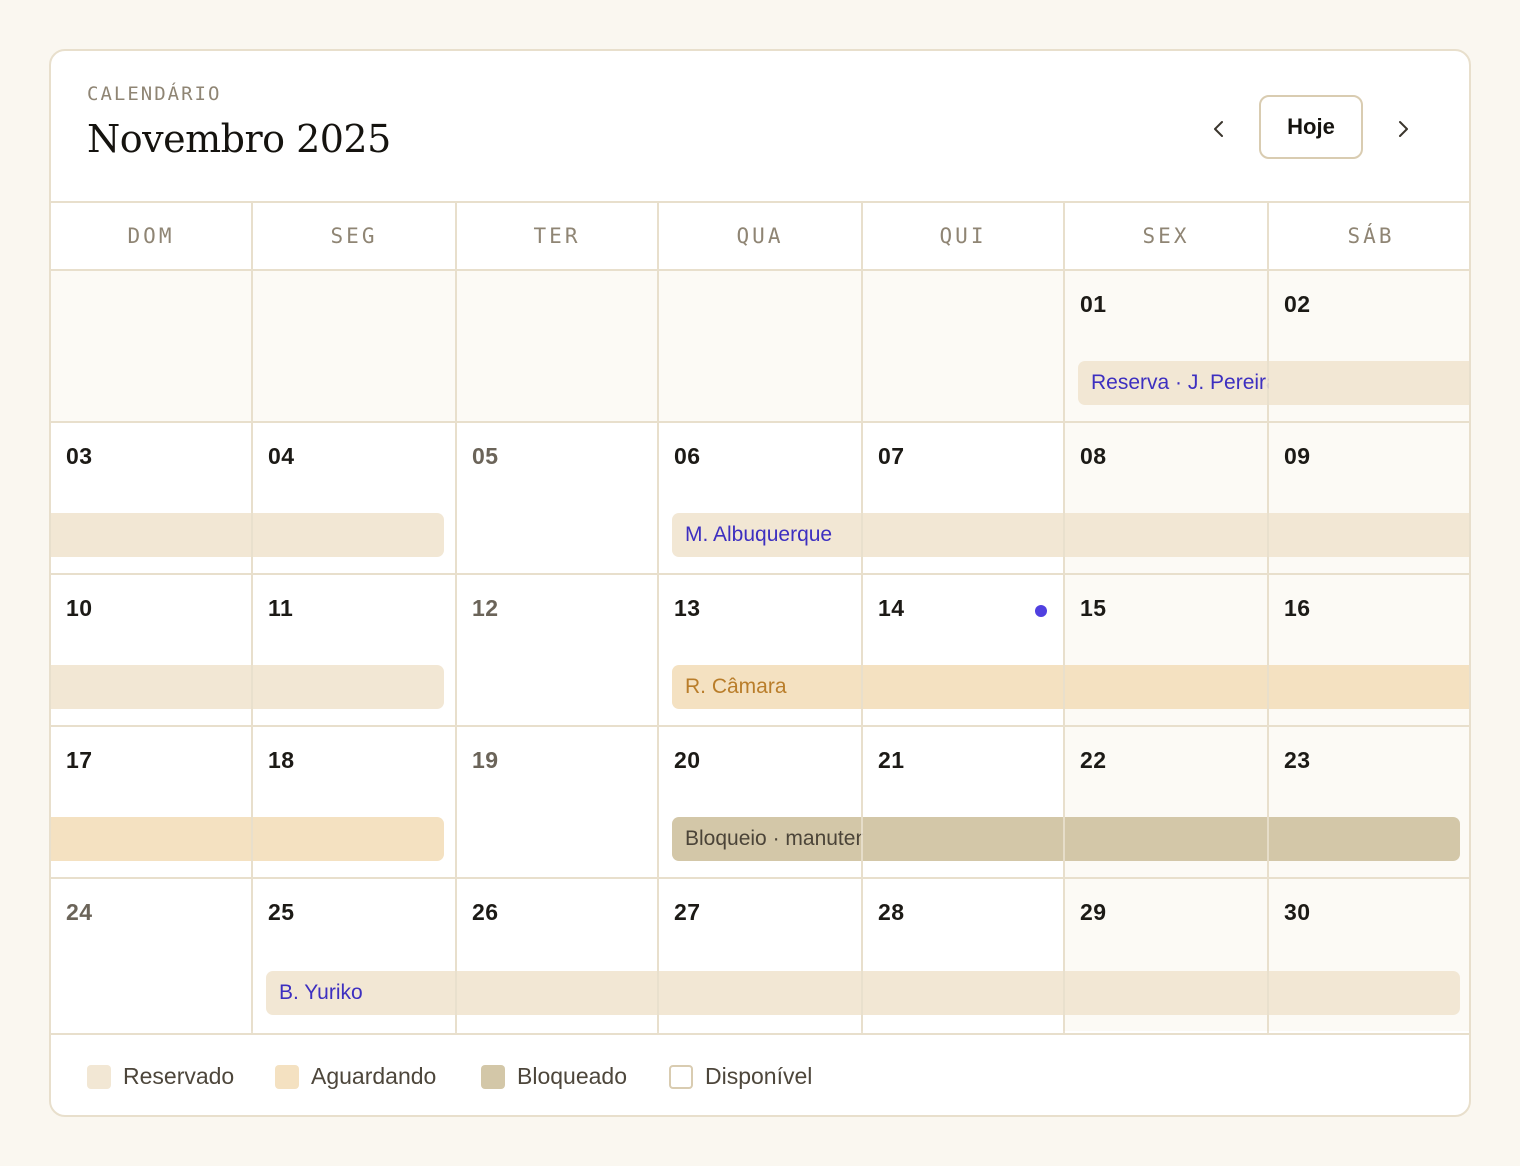 This screenshot has width=1520, height=1166. What do you see at coordinates (152, 955) in the screenshot?
I see `day-cell: 24` at bounding box center [152, 955].